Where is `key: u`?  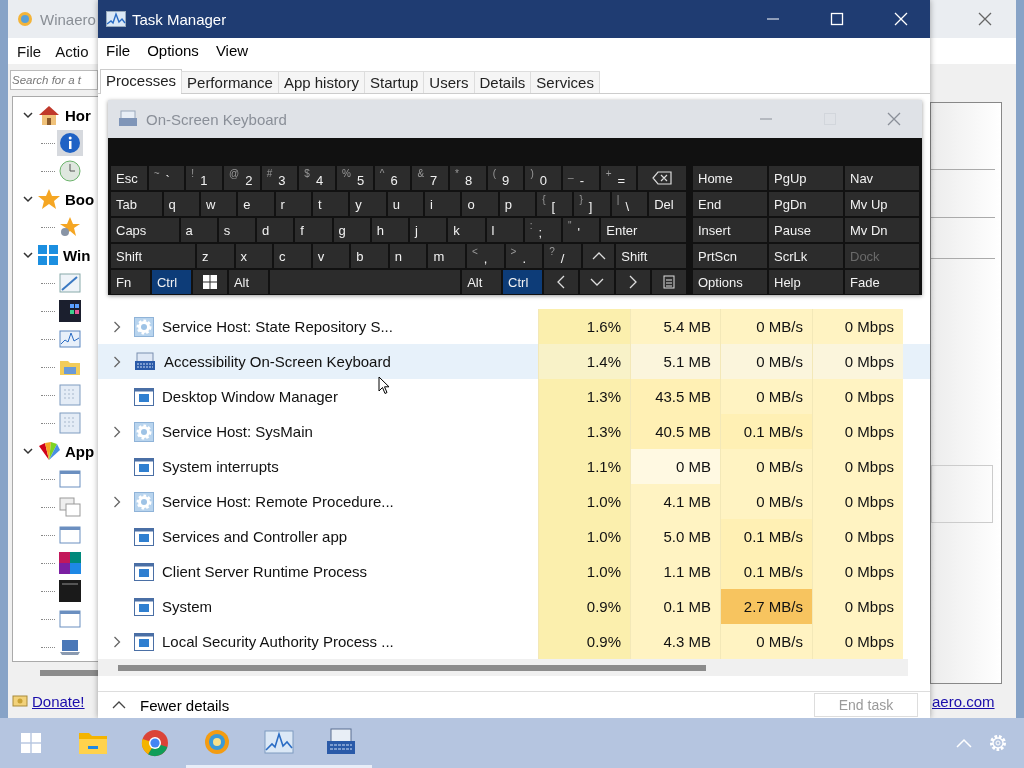 key: u is located at coordinates (405, 204).